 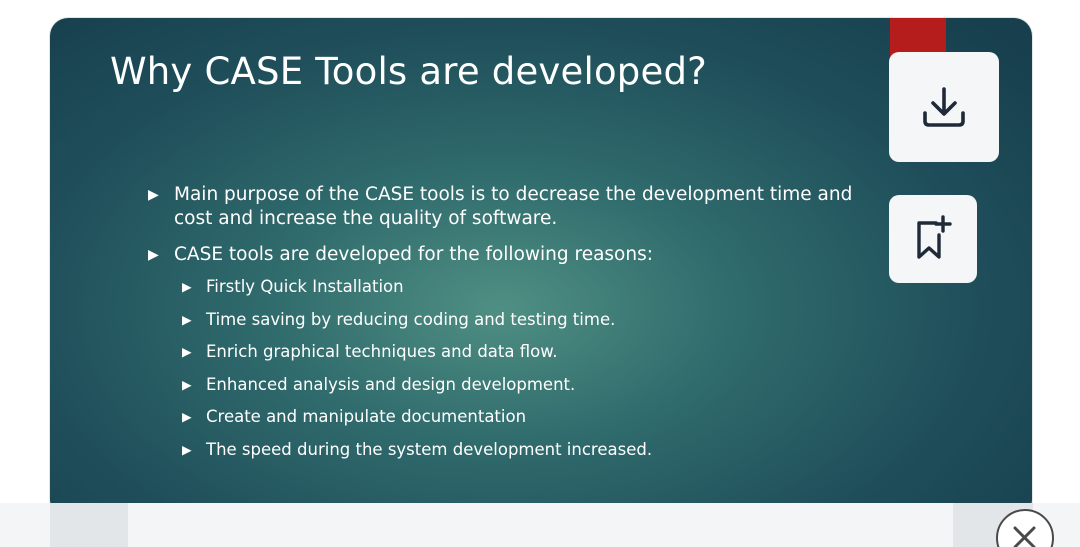 What do you see at coordinates (1024, 536) in the screenshot?
I see `close-icon` at bounding box center [1024, 536].